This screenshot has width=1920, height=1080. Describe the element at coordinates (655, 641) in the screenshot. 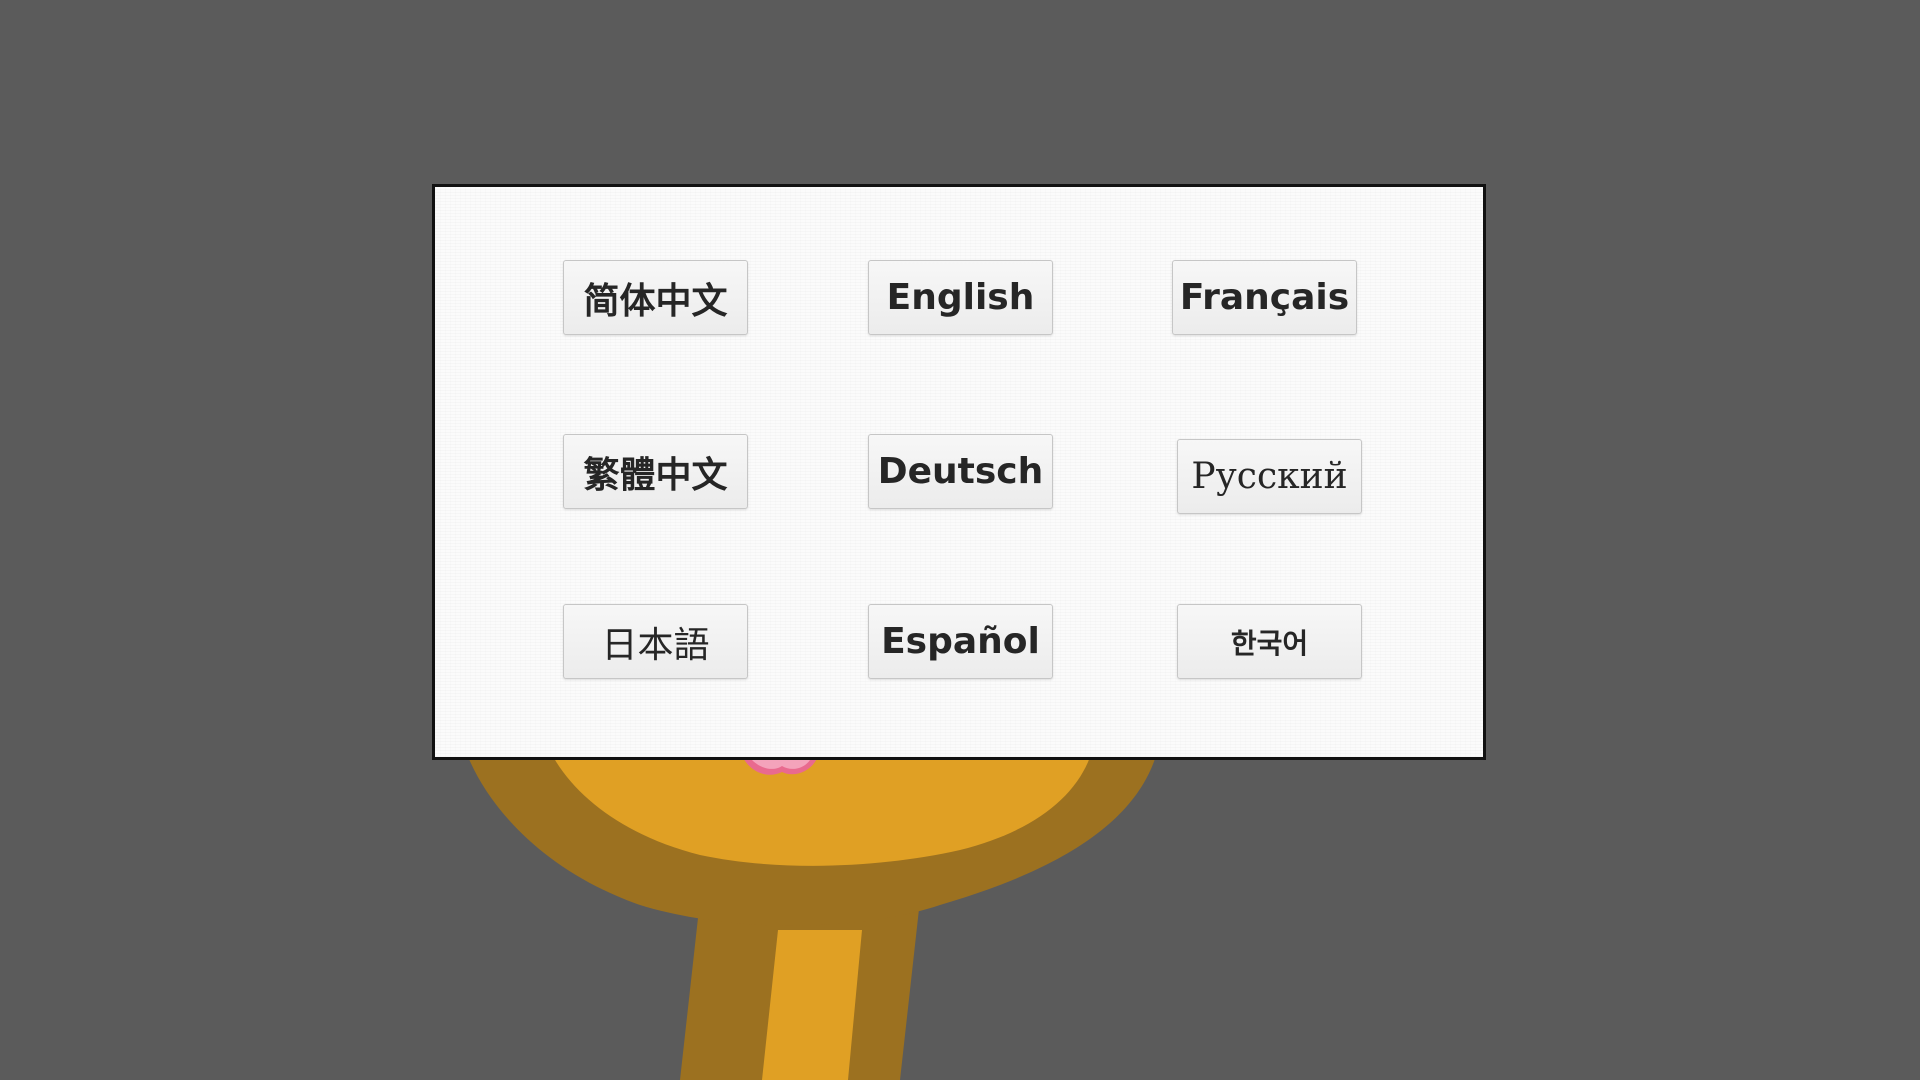

I see `language-button-japanese: 日本語` at that location.